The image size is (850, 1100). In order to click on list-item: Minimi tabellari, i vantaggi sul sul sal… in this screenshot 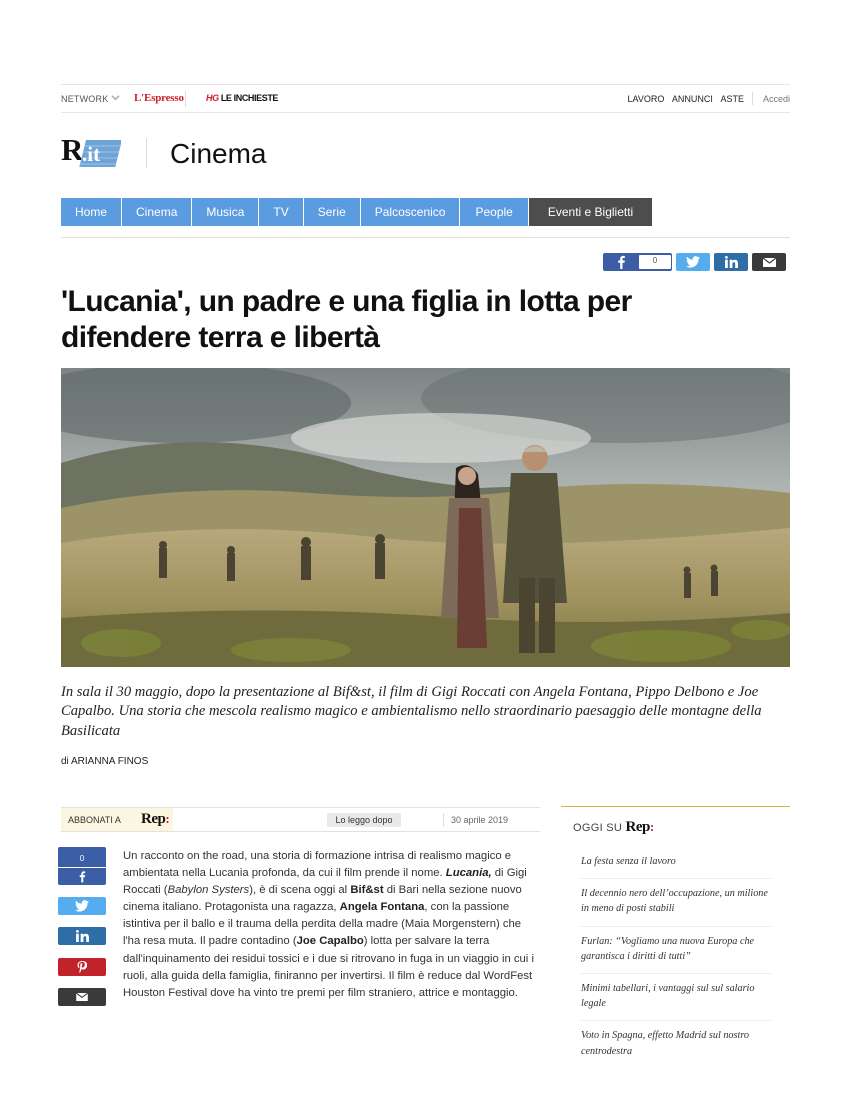, I will do `click(676, 998)`.